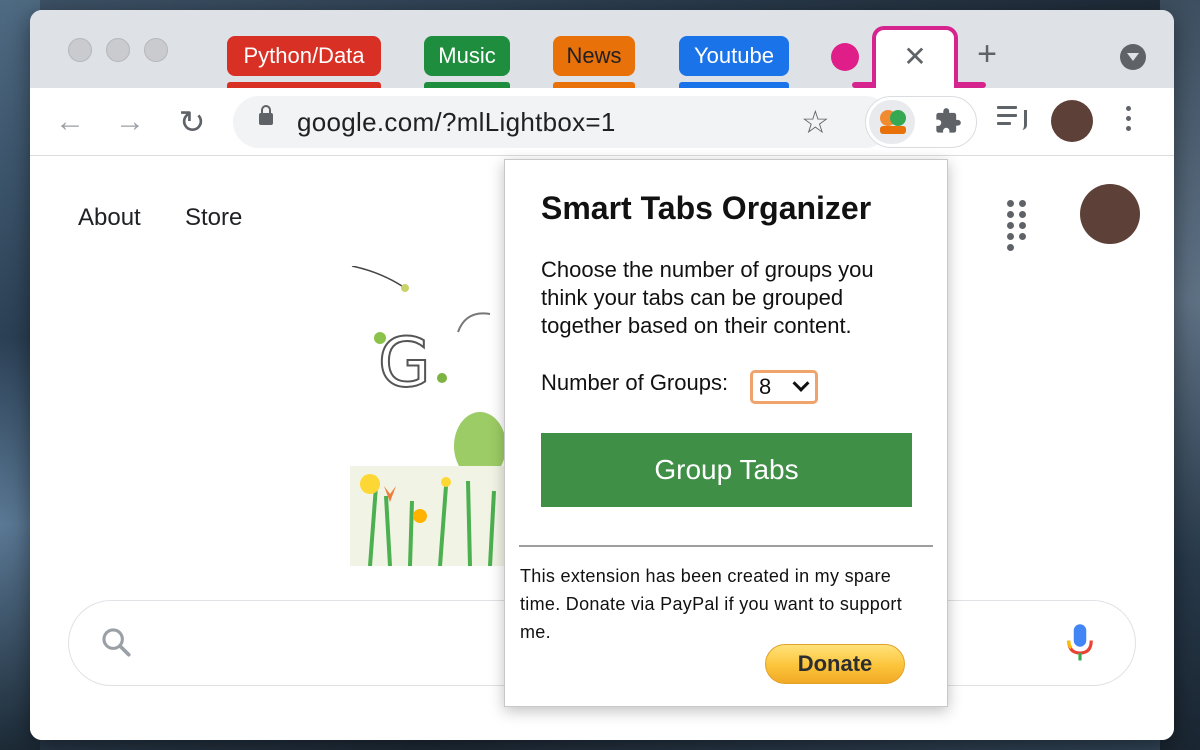 The width and height of the screenshot is (1200, 750). I want to click on close-window-button, so click(80, 50).